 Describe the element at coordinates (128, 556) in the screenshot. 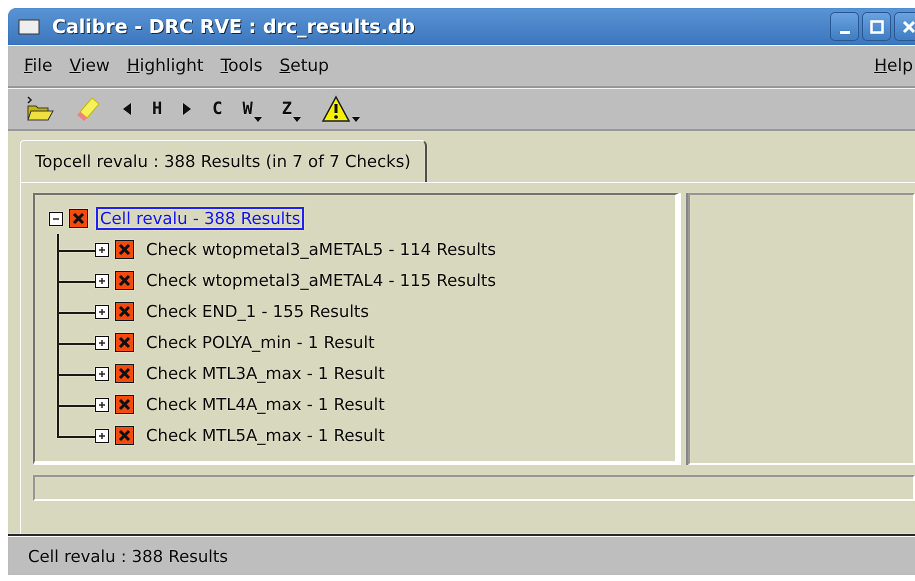

I see `status-text: Cell revalu : 388 Results` at that location.